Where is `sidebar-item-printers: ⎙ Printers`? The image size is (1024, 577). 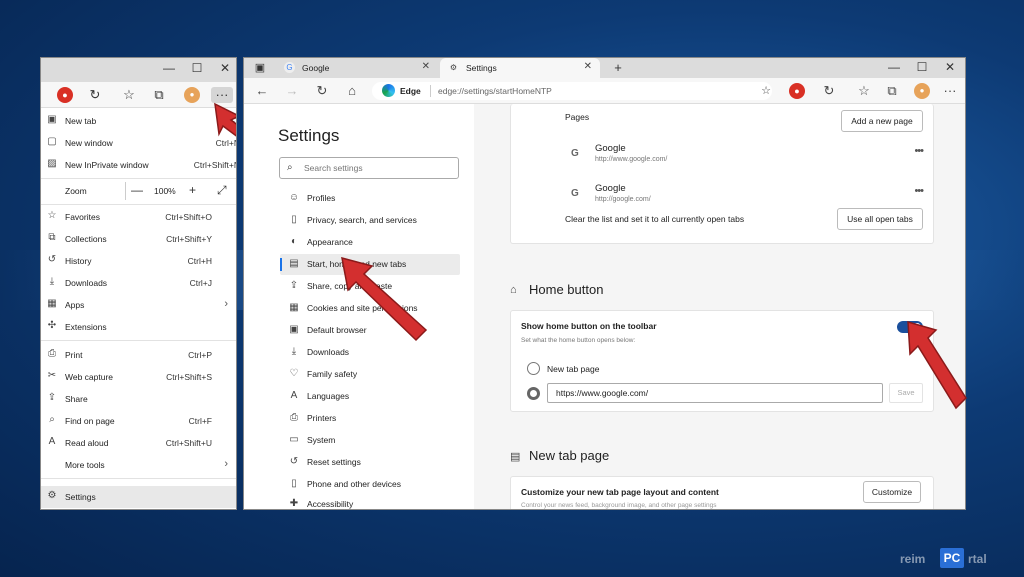
sidebar-item-printers: ⎙ Printers is located at coordinates (370, 418).